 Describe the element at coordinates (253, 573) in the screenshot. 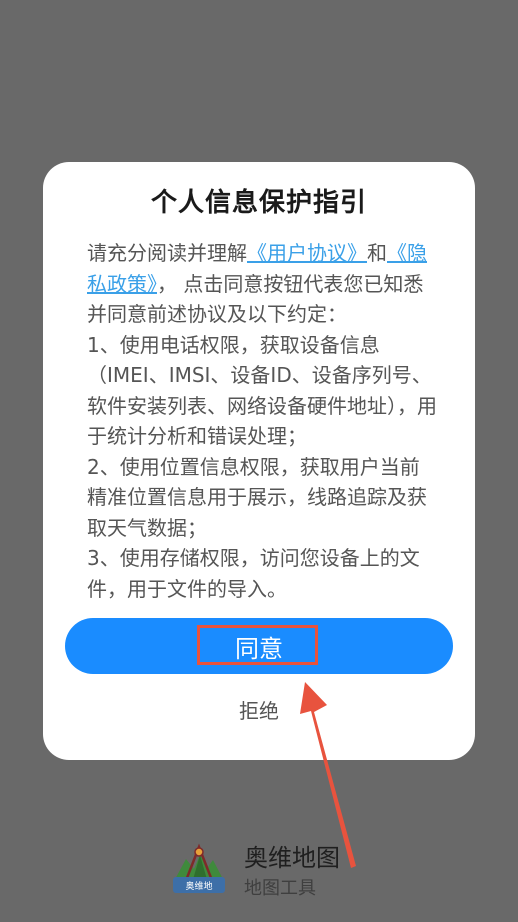

I see `permission-item-storage: 3、使用存储权限，访问您设备上的文件，用于文件的导入。` at that location.